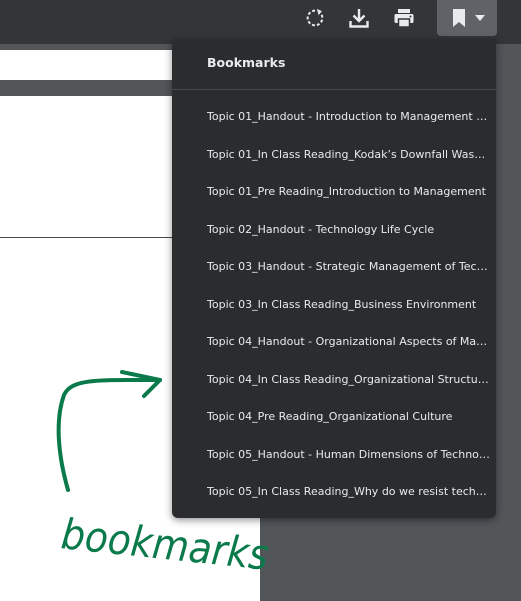  I want to click on annotation-bookmarks-word: bookmarks, so click(165, 544).